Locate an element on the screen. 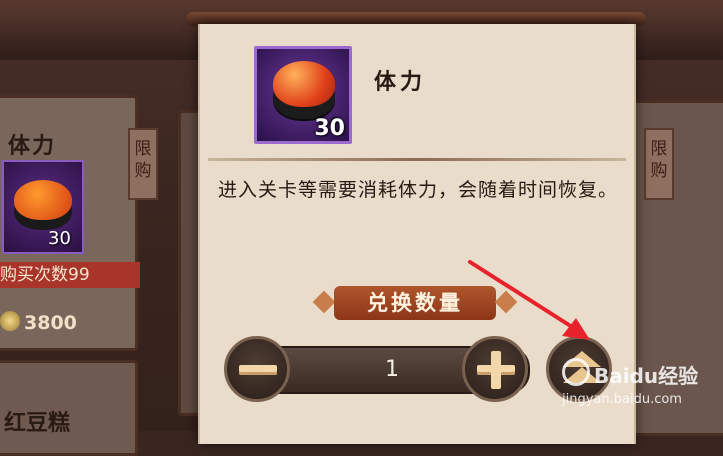  baidu-watermark: Baidu经验 jingyan.baidu.com is located at coordinates (640, 386).